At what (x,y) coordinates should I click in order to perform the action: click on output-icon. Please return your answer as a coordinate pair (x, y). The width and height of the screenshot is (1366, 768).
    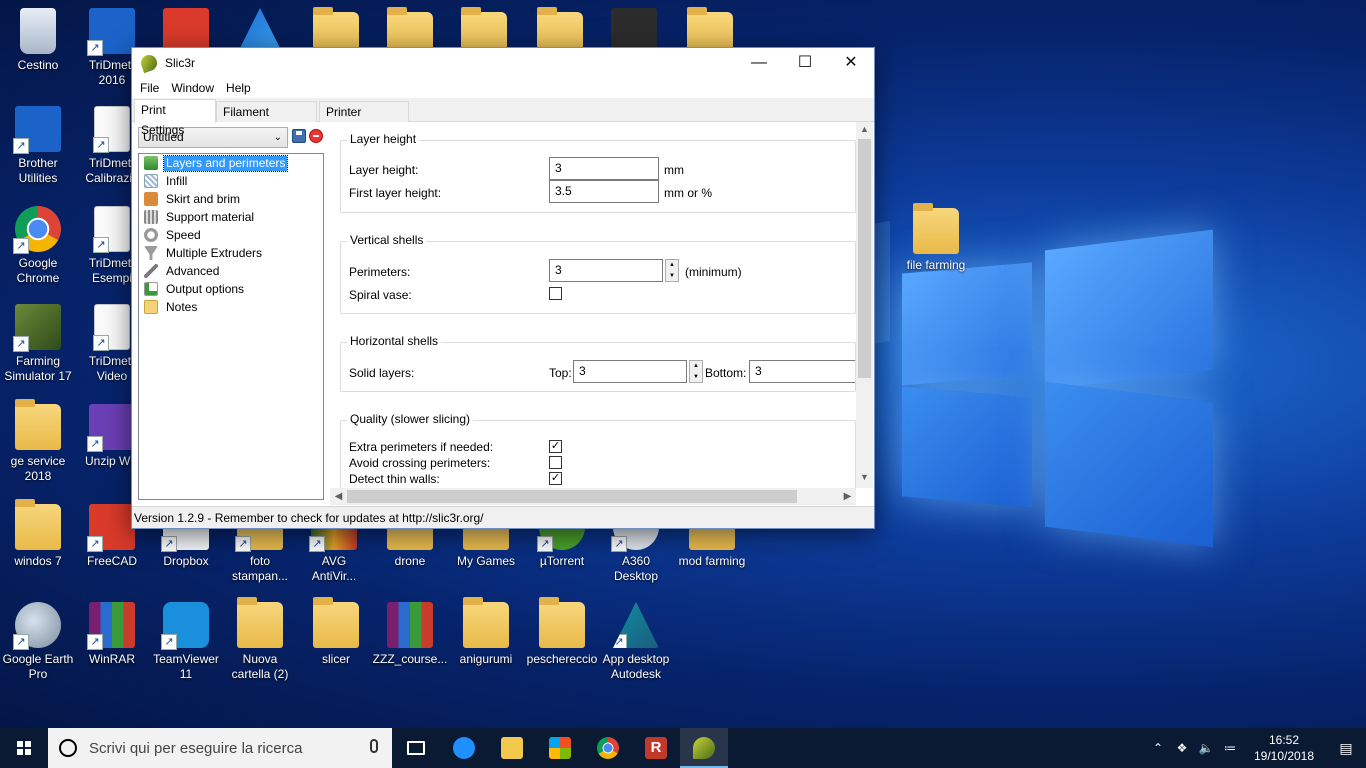
    Looking at the image, I should click on (151, 289).